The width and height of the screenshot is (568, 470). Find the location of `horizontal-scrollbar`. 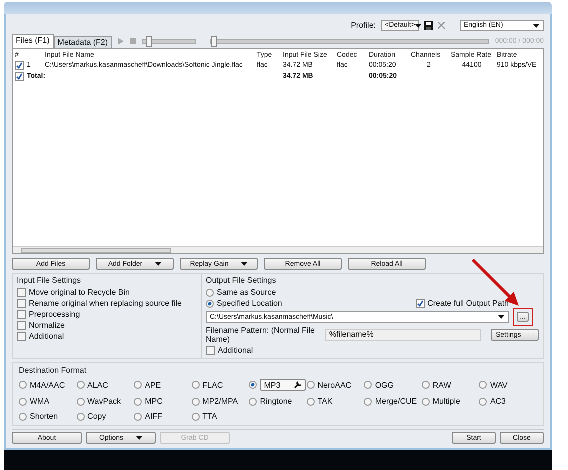

horizontal-scrollbar is located at coordinates (278, 249).